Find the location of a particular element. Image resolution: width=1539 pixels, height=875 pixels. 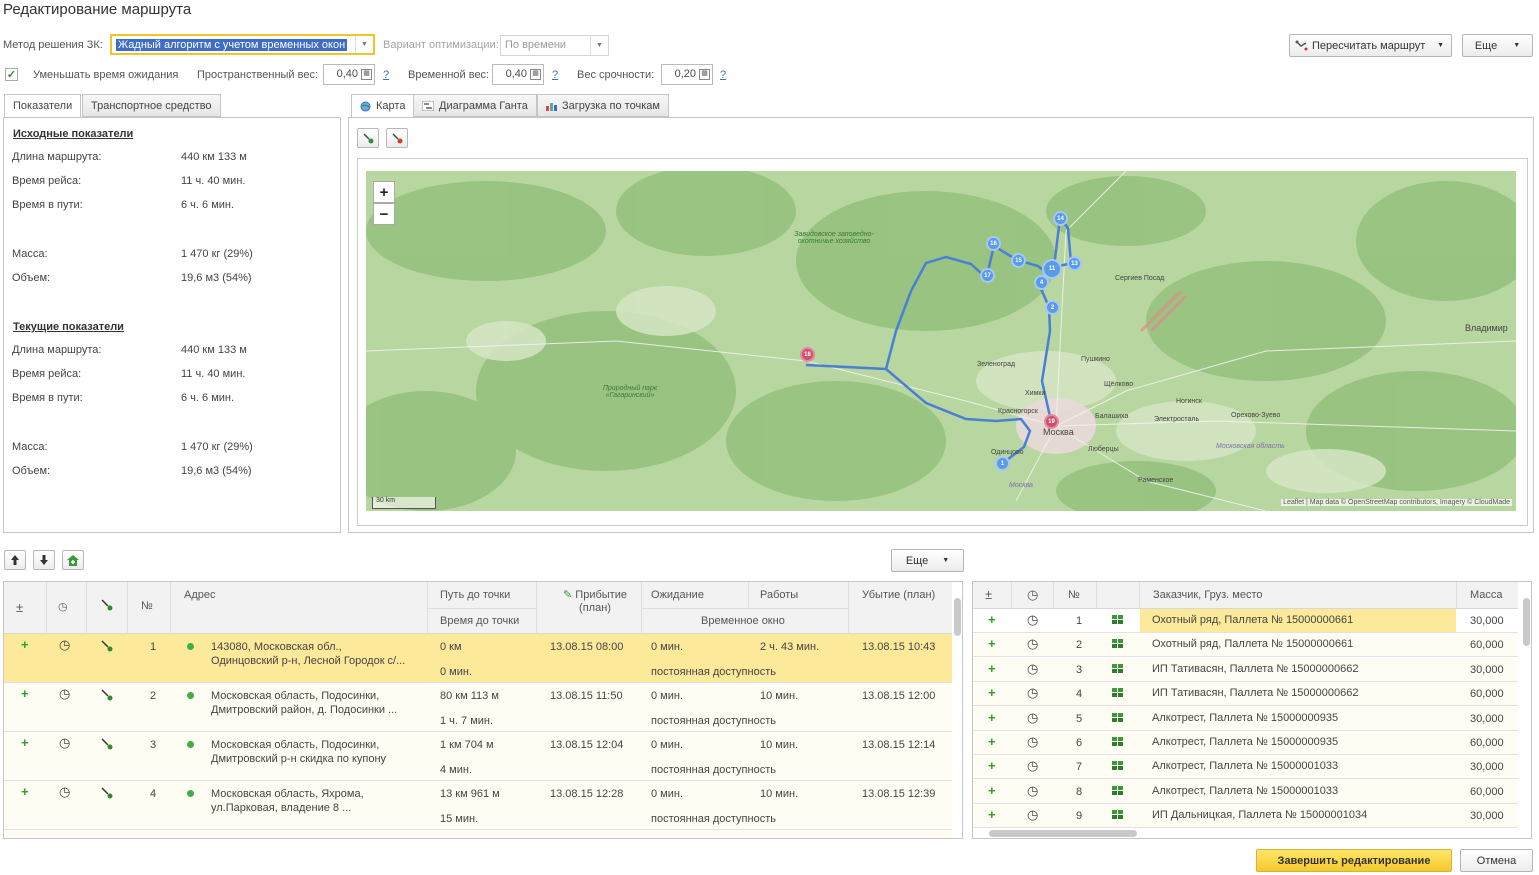

add-point-button is located at coordinates (73, 560).